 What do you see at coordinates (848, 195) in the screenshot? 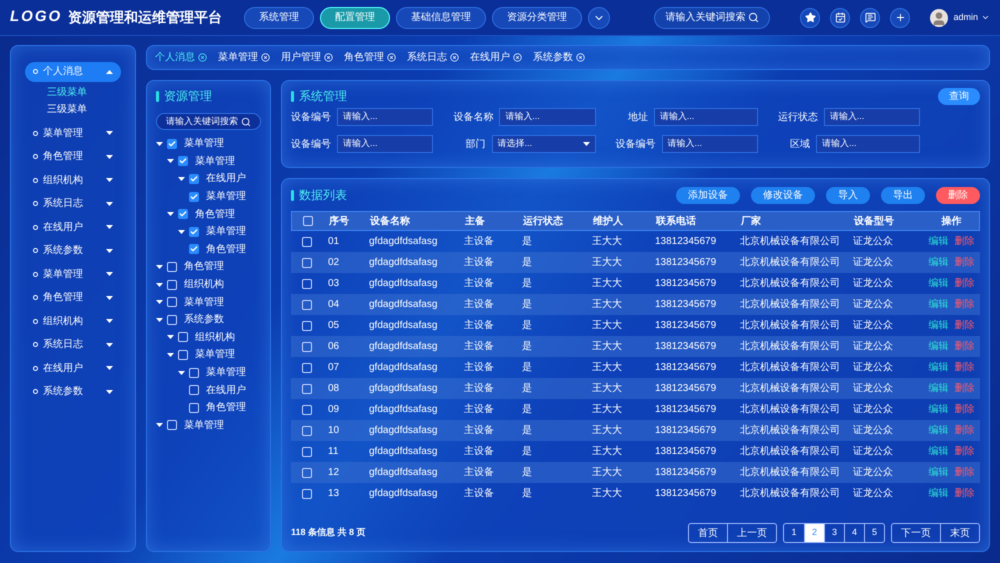
I see `action-button: 导入` at bounding box center [848, 195].